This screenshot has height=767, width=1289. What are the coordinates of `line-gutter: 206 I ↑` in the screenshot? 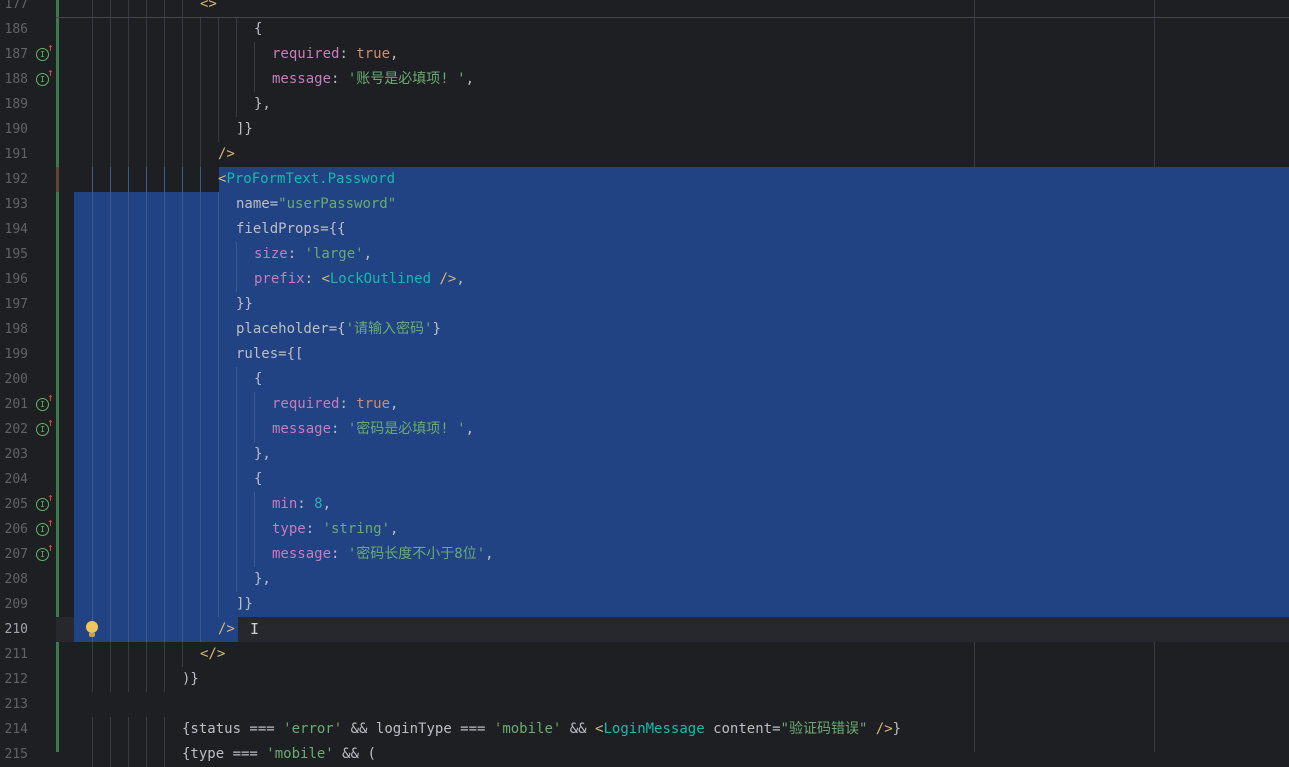 It's located at (28, 529).